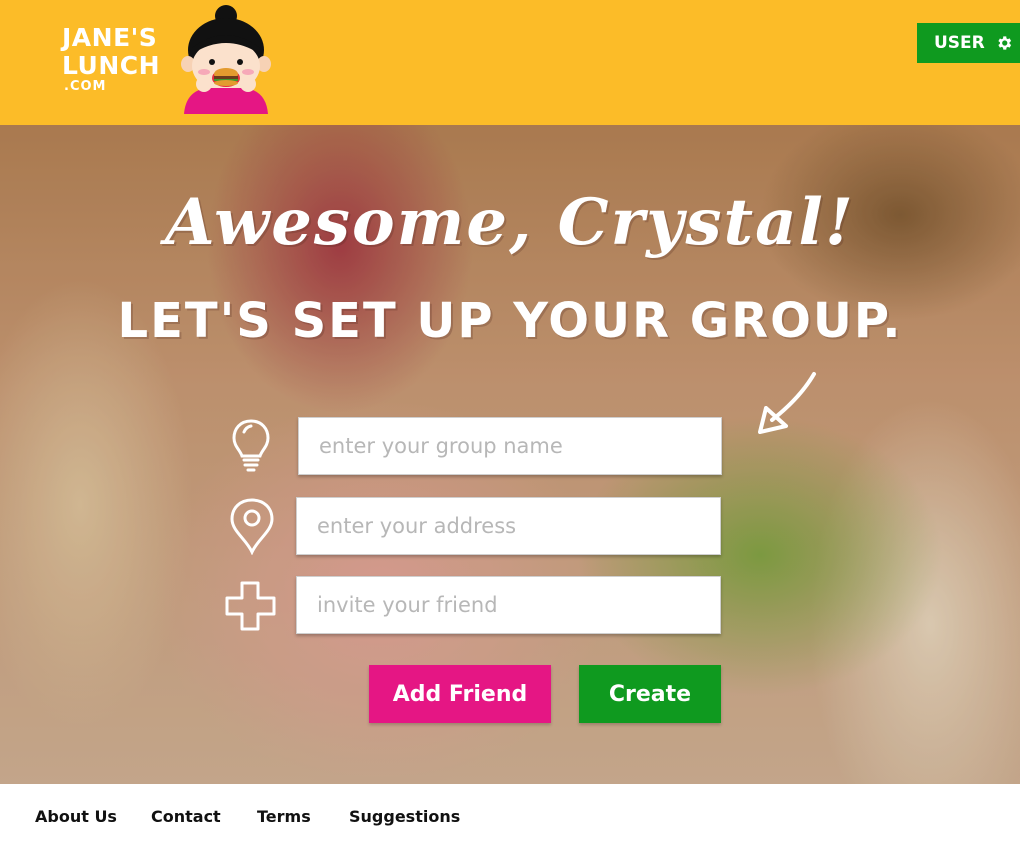  I want to click on address-input, so click(508, 526).